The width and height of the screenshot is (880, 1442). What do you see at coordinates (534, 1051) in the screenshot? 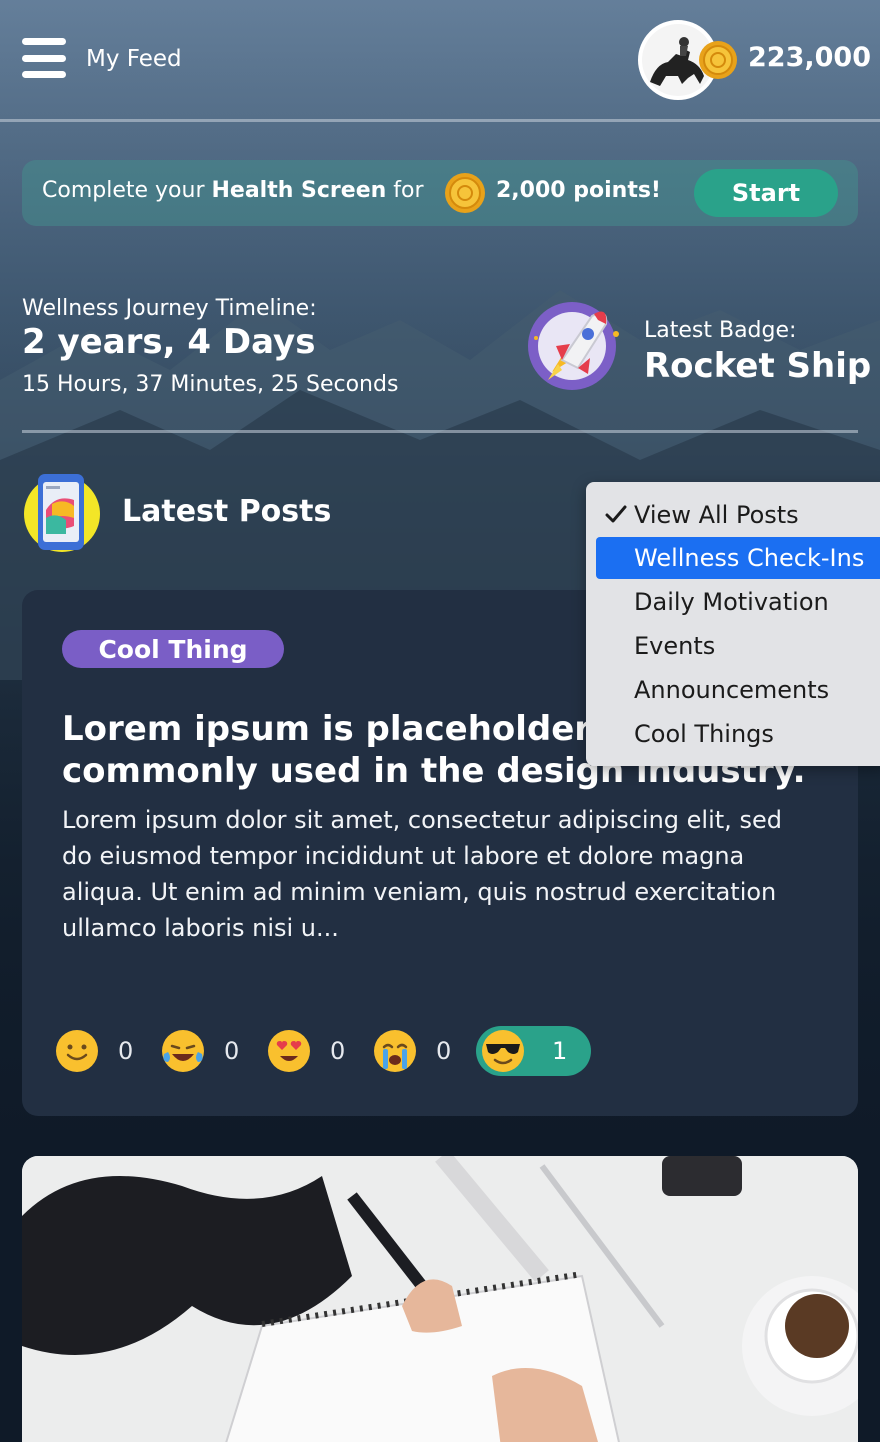
I see `reaction-sunglasses: 1` at bounding box center [534, 1051].